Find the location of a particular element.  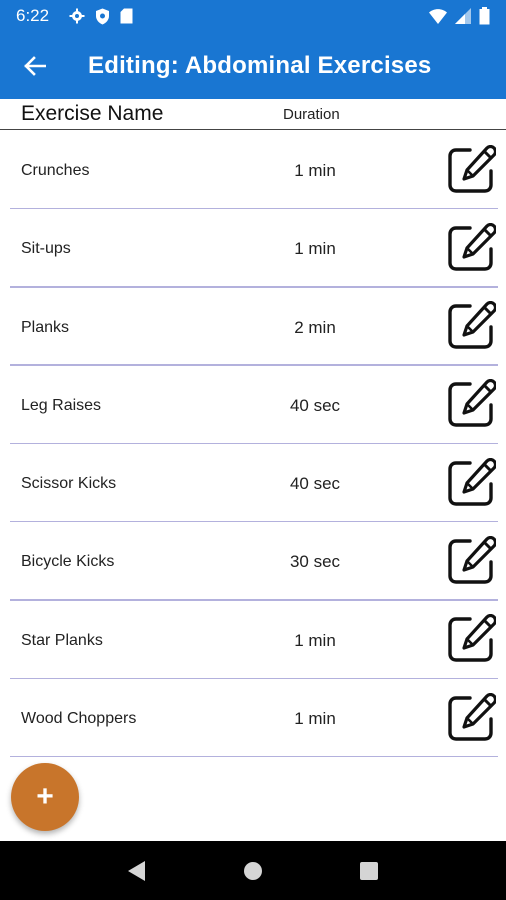

back-button is located at coordinates (35, 65).